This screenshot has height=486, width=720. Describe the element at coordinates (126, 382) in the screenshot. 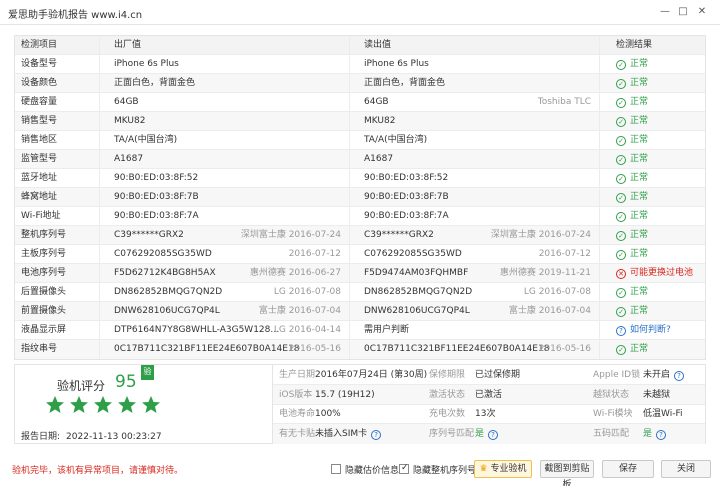

I see `score-value: 95` at that location.